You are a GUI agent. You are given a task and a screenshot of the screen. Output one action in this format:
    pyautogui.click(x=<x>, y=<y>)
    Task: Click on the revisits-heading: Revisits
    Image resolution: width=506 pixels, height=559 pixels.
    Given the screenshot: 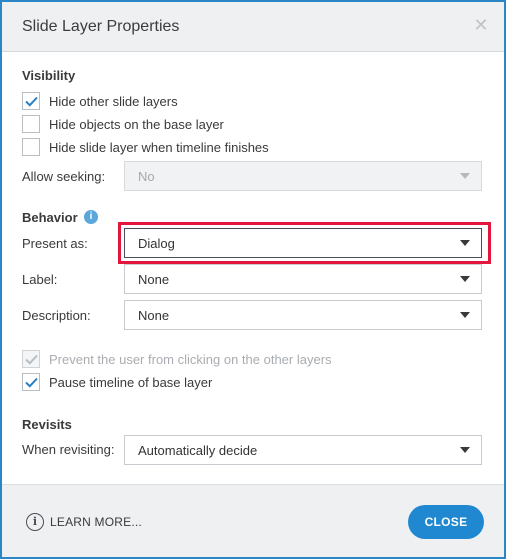 What is the action you would take?
    pyautogui.click(x=47, y=424)
    